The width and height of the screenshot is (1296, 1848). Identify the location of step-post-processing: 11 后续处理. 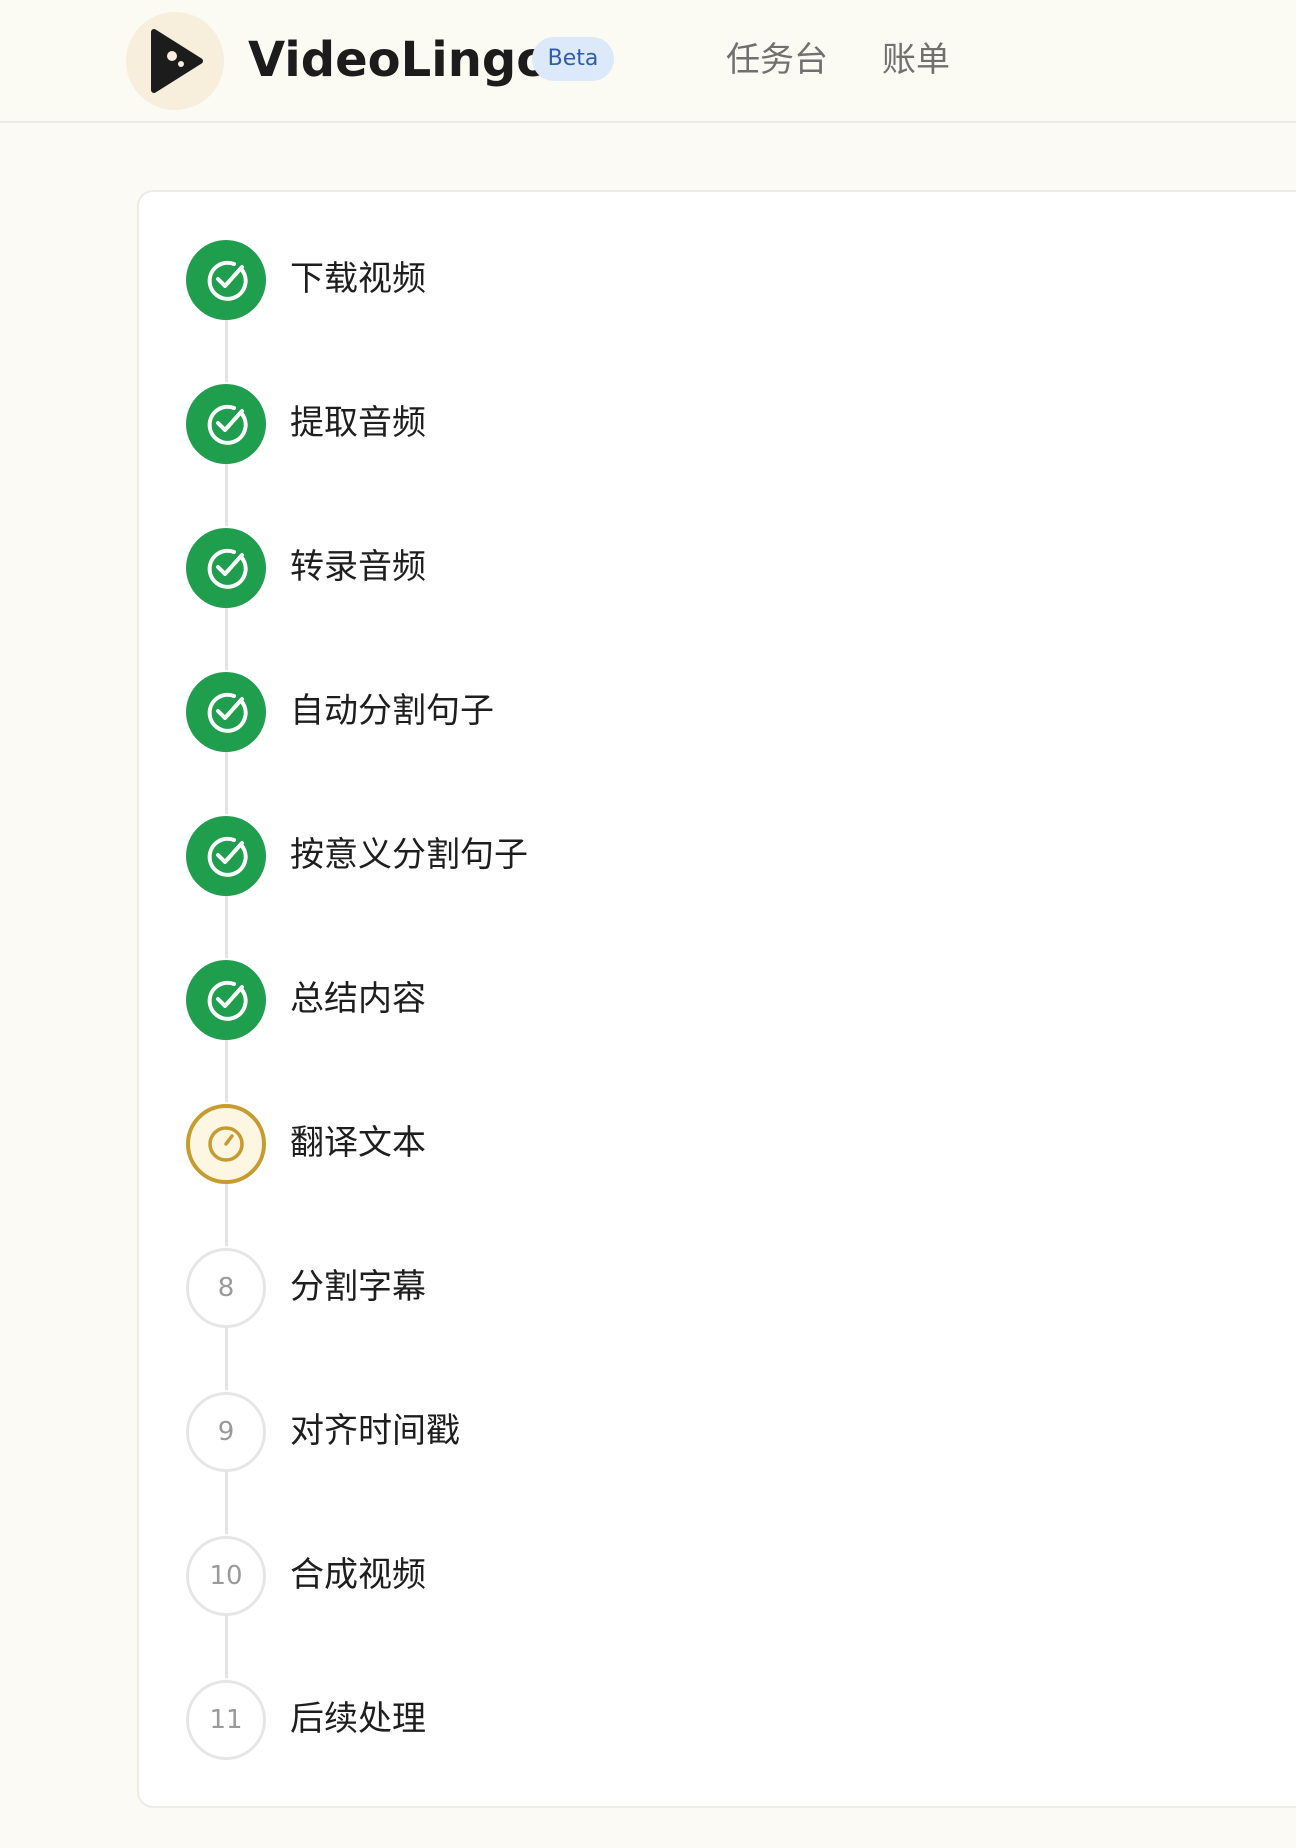
(636, 1721).